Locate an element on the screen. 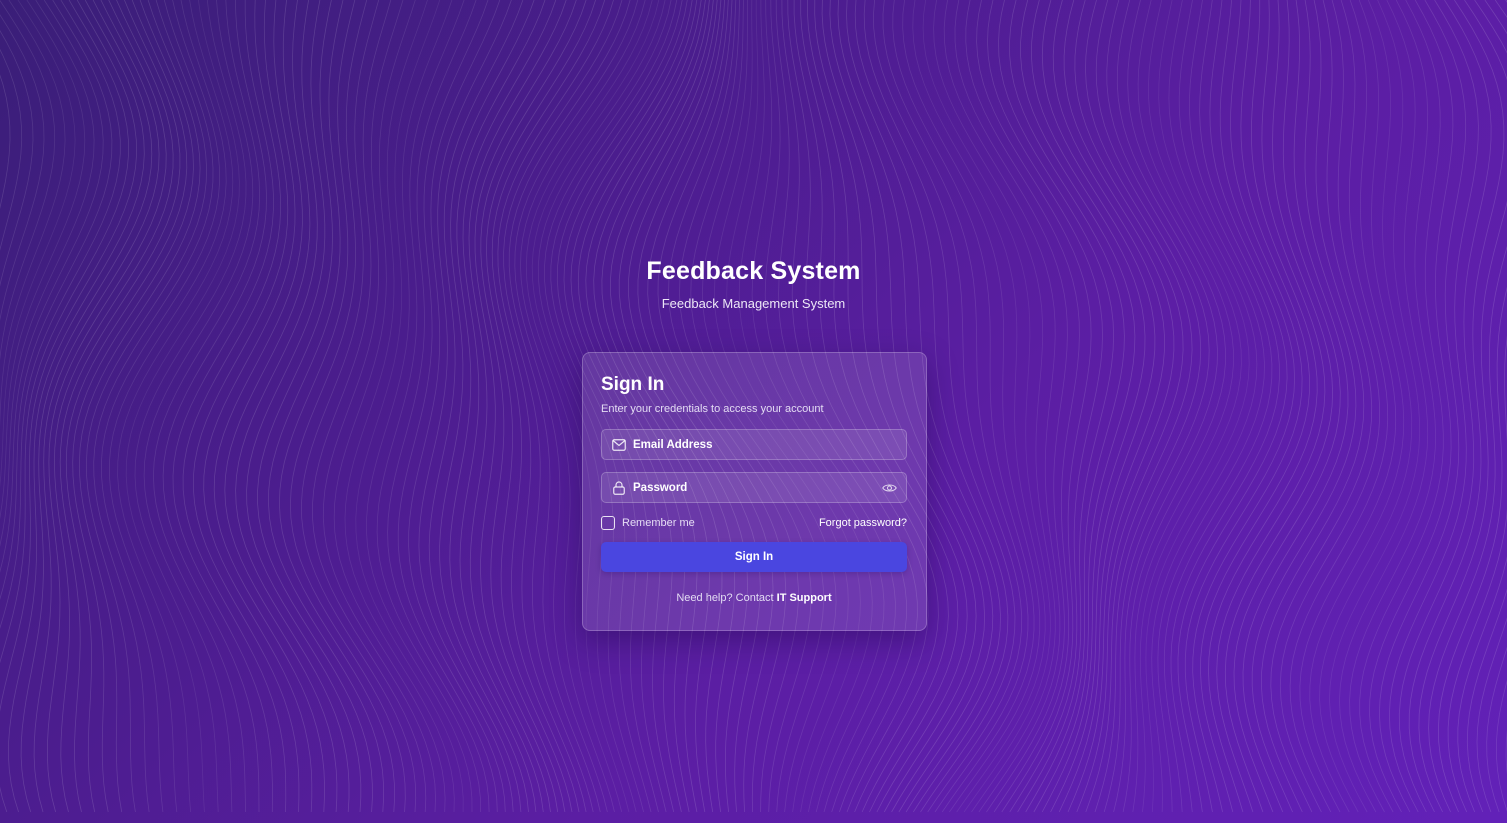 Image resolution: width=1507 pixels, height=823 pixels. forgot-password-link: Forgot password? is located at coordinates (863, 523).